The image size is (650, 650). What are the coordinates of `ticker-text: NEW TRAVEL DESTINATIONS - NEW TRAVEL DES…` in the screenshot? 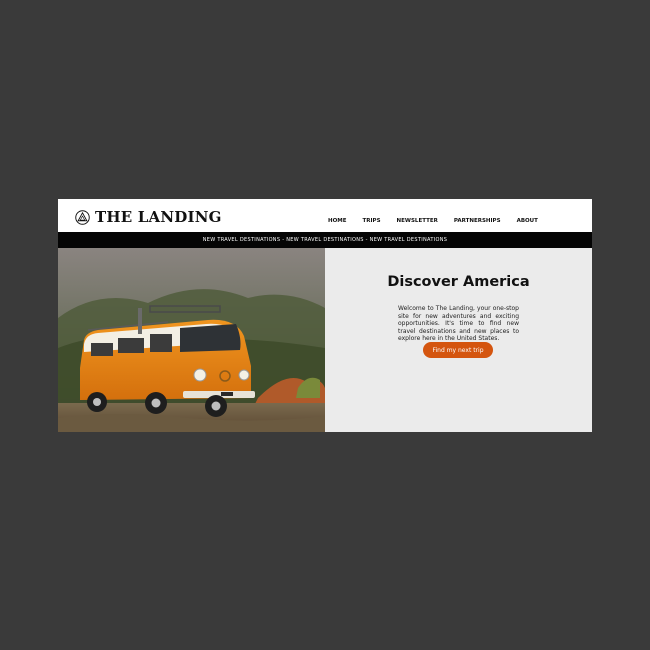 It's located at (325, 240).